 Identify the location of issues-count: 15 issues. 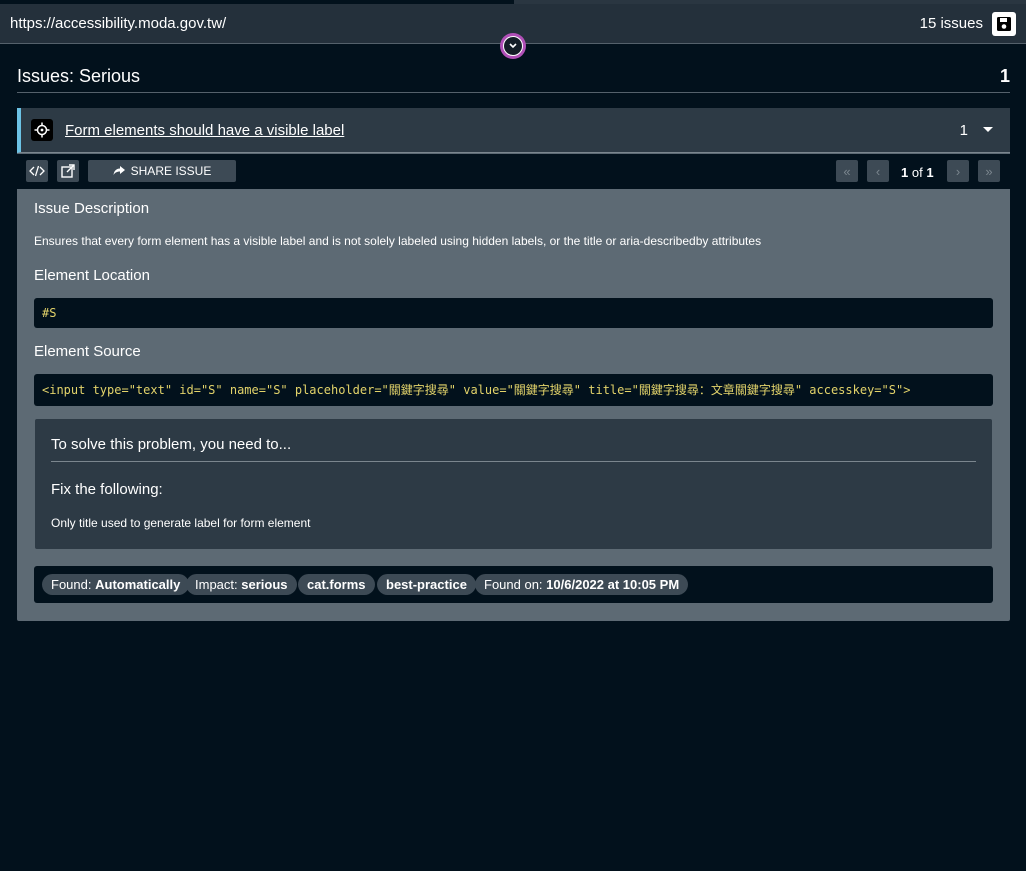
(951, 23).